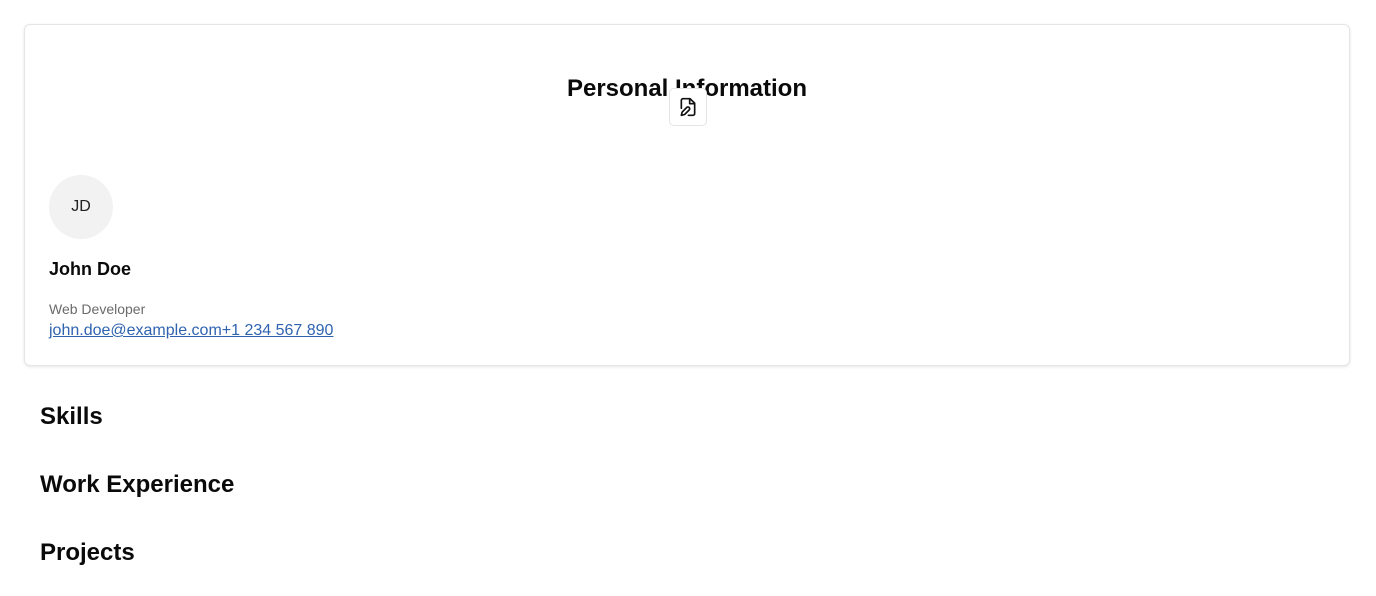 Image resolution: width=1376 pixels, height=596 pixels. Describe the element at coordinates (71, 416) in the screenshot. I see `skills-heading: Skills` at that location.